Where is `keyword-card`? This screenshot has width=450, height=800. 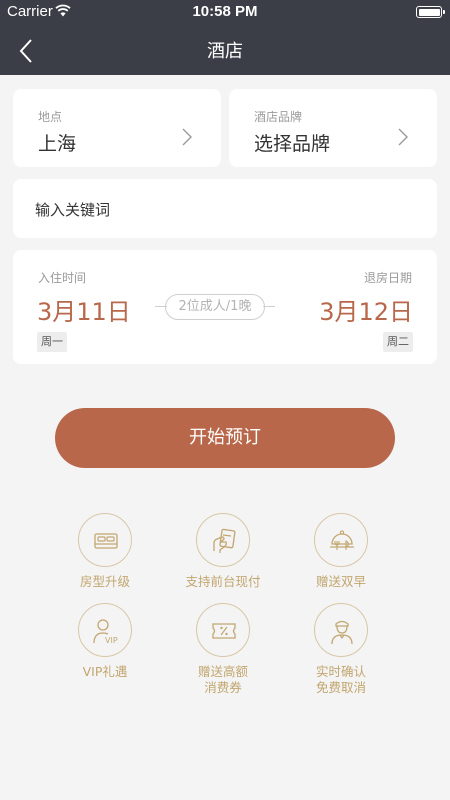
keyword-card is located at coordinates (225, 208).